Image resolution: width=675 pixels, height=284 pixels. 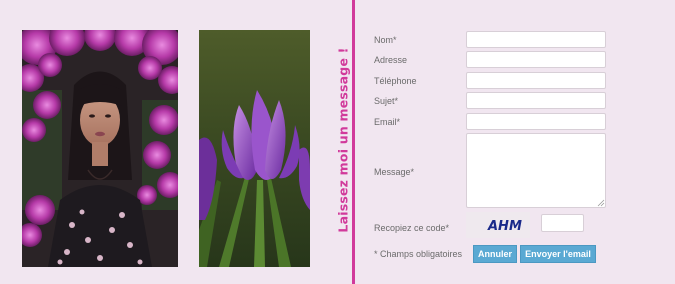 I want to click on label-captcha: Recopiez ce code*, so click(x=412, y=228).